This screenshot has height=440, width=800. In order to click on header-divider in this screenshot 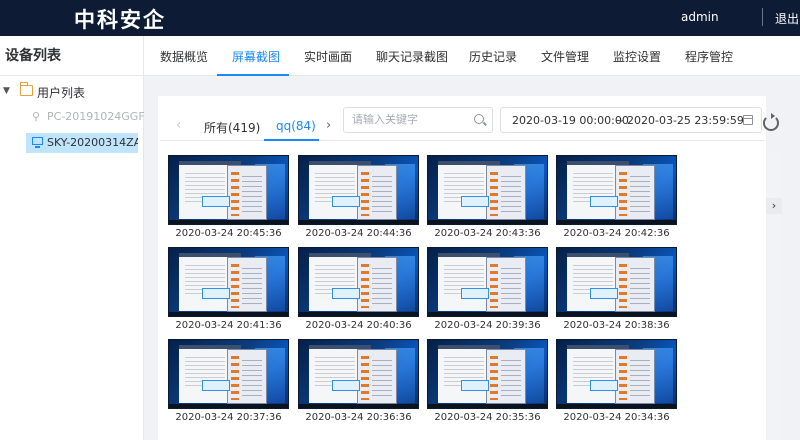, I will do `click(762, 17)`.